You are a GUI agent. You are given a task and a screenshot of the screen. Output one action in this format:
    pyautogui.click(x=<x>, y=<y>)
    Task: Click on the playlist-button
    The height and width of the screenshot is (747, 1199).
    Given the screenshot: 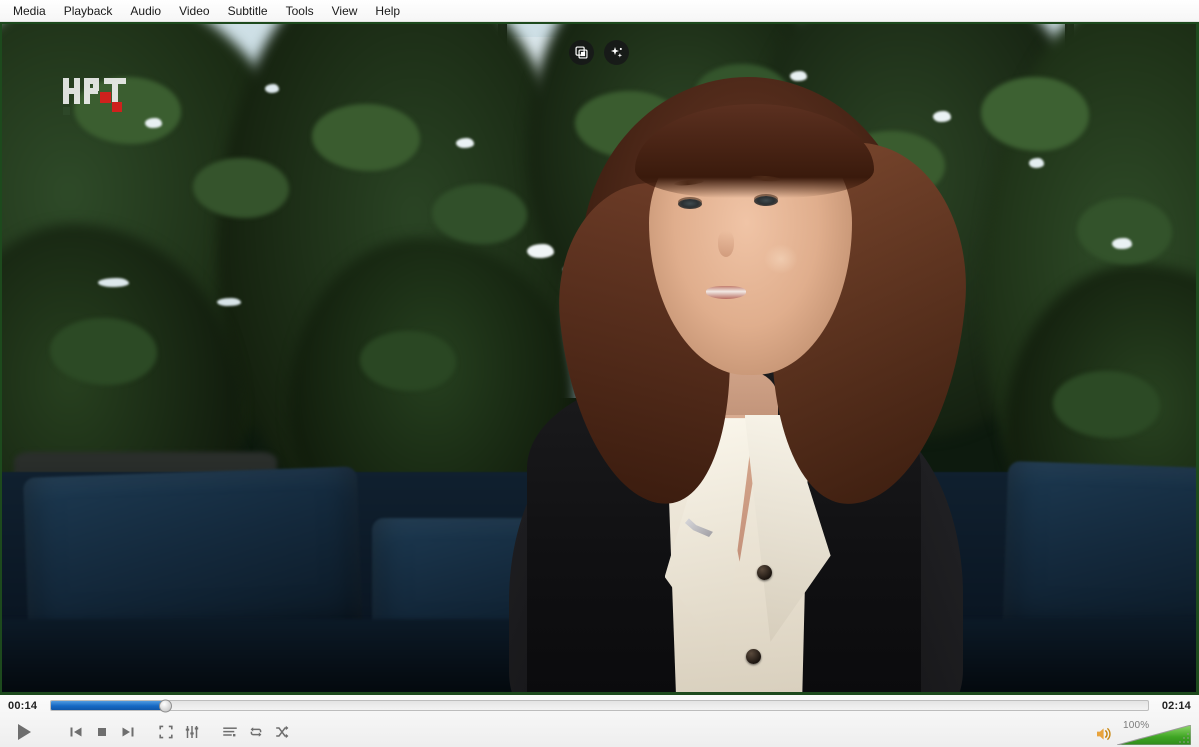 What is the action you would take?
    pyautogui.click(x=230, y=732)
    